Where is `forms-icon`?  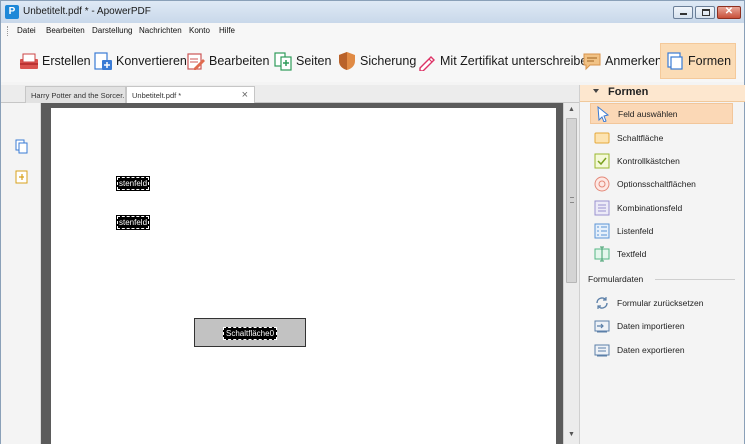 forms-icon is located at coordinates (675, 61).